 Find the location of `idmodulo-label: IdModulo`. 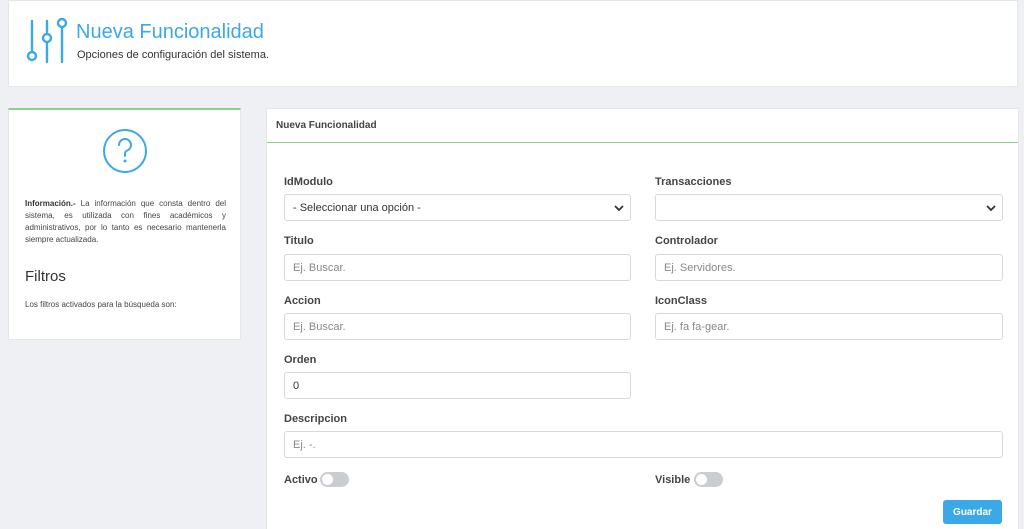

idmodulo-label: IdModulo is located at coordinates (308, 182).